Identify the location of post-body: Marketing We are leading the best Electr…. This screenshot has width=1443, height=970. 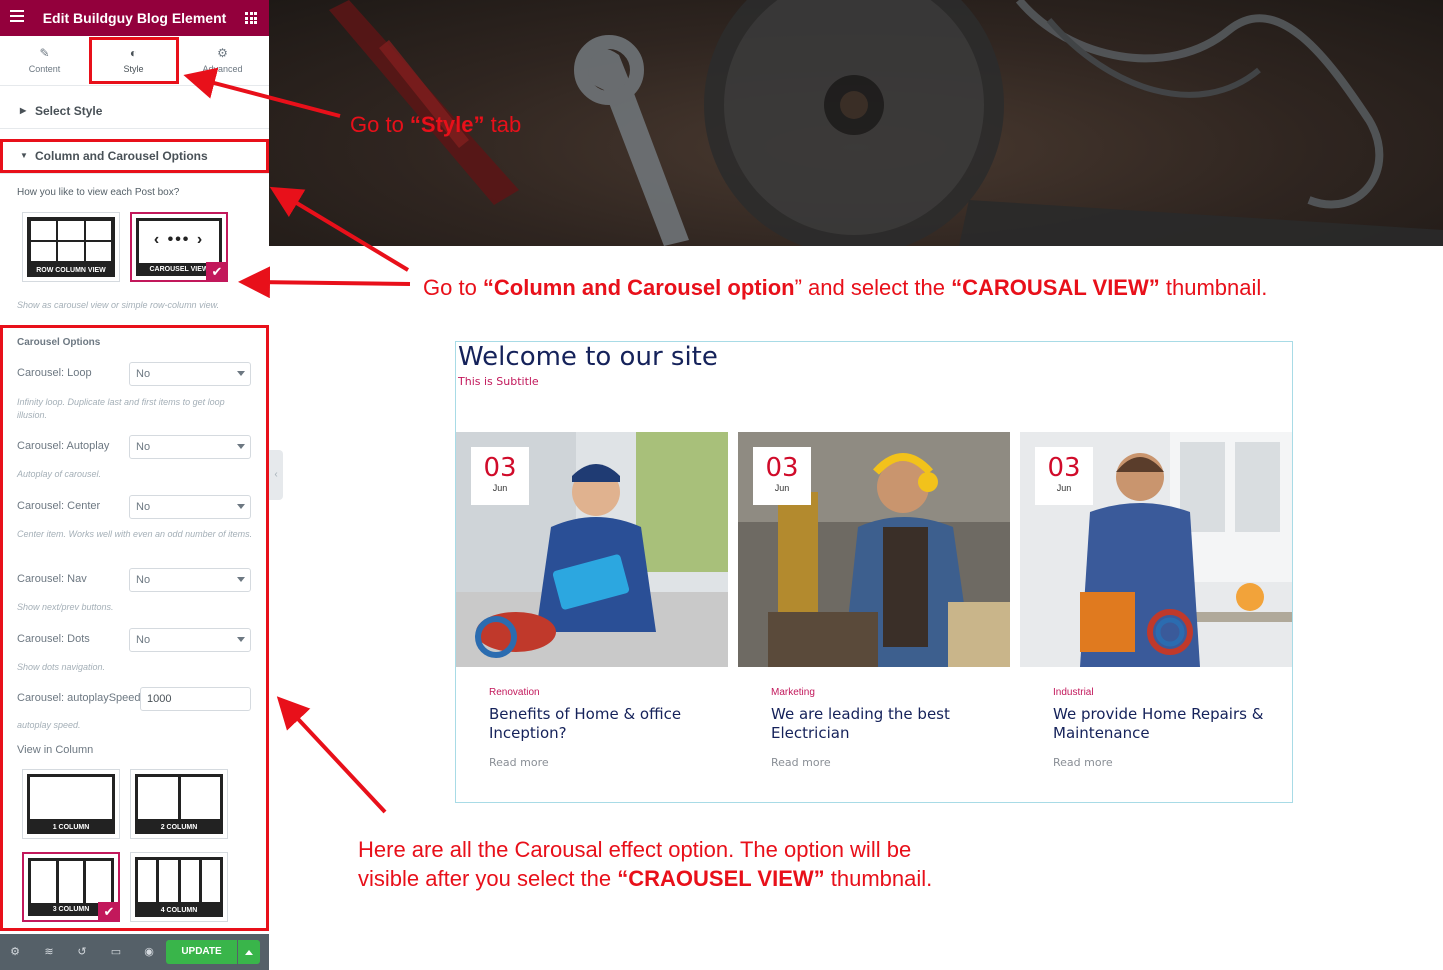
(869, 734).